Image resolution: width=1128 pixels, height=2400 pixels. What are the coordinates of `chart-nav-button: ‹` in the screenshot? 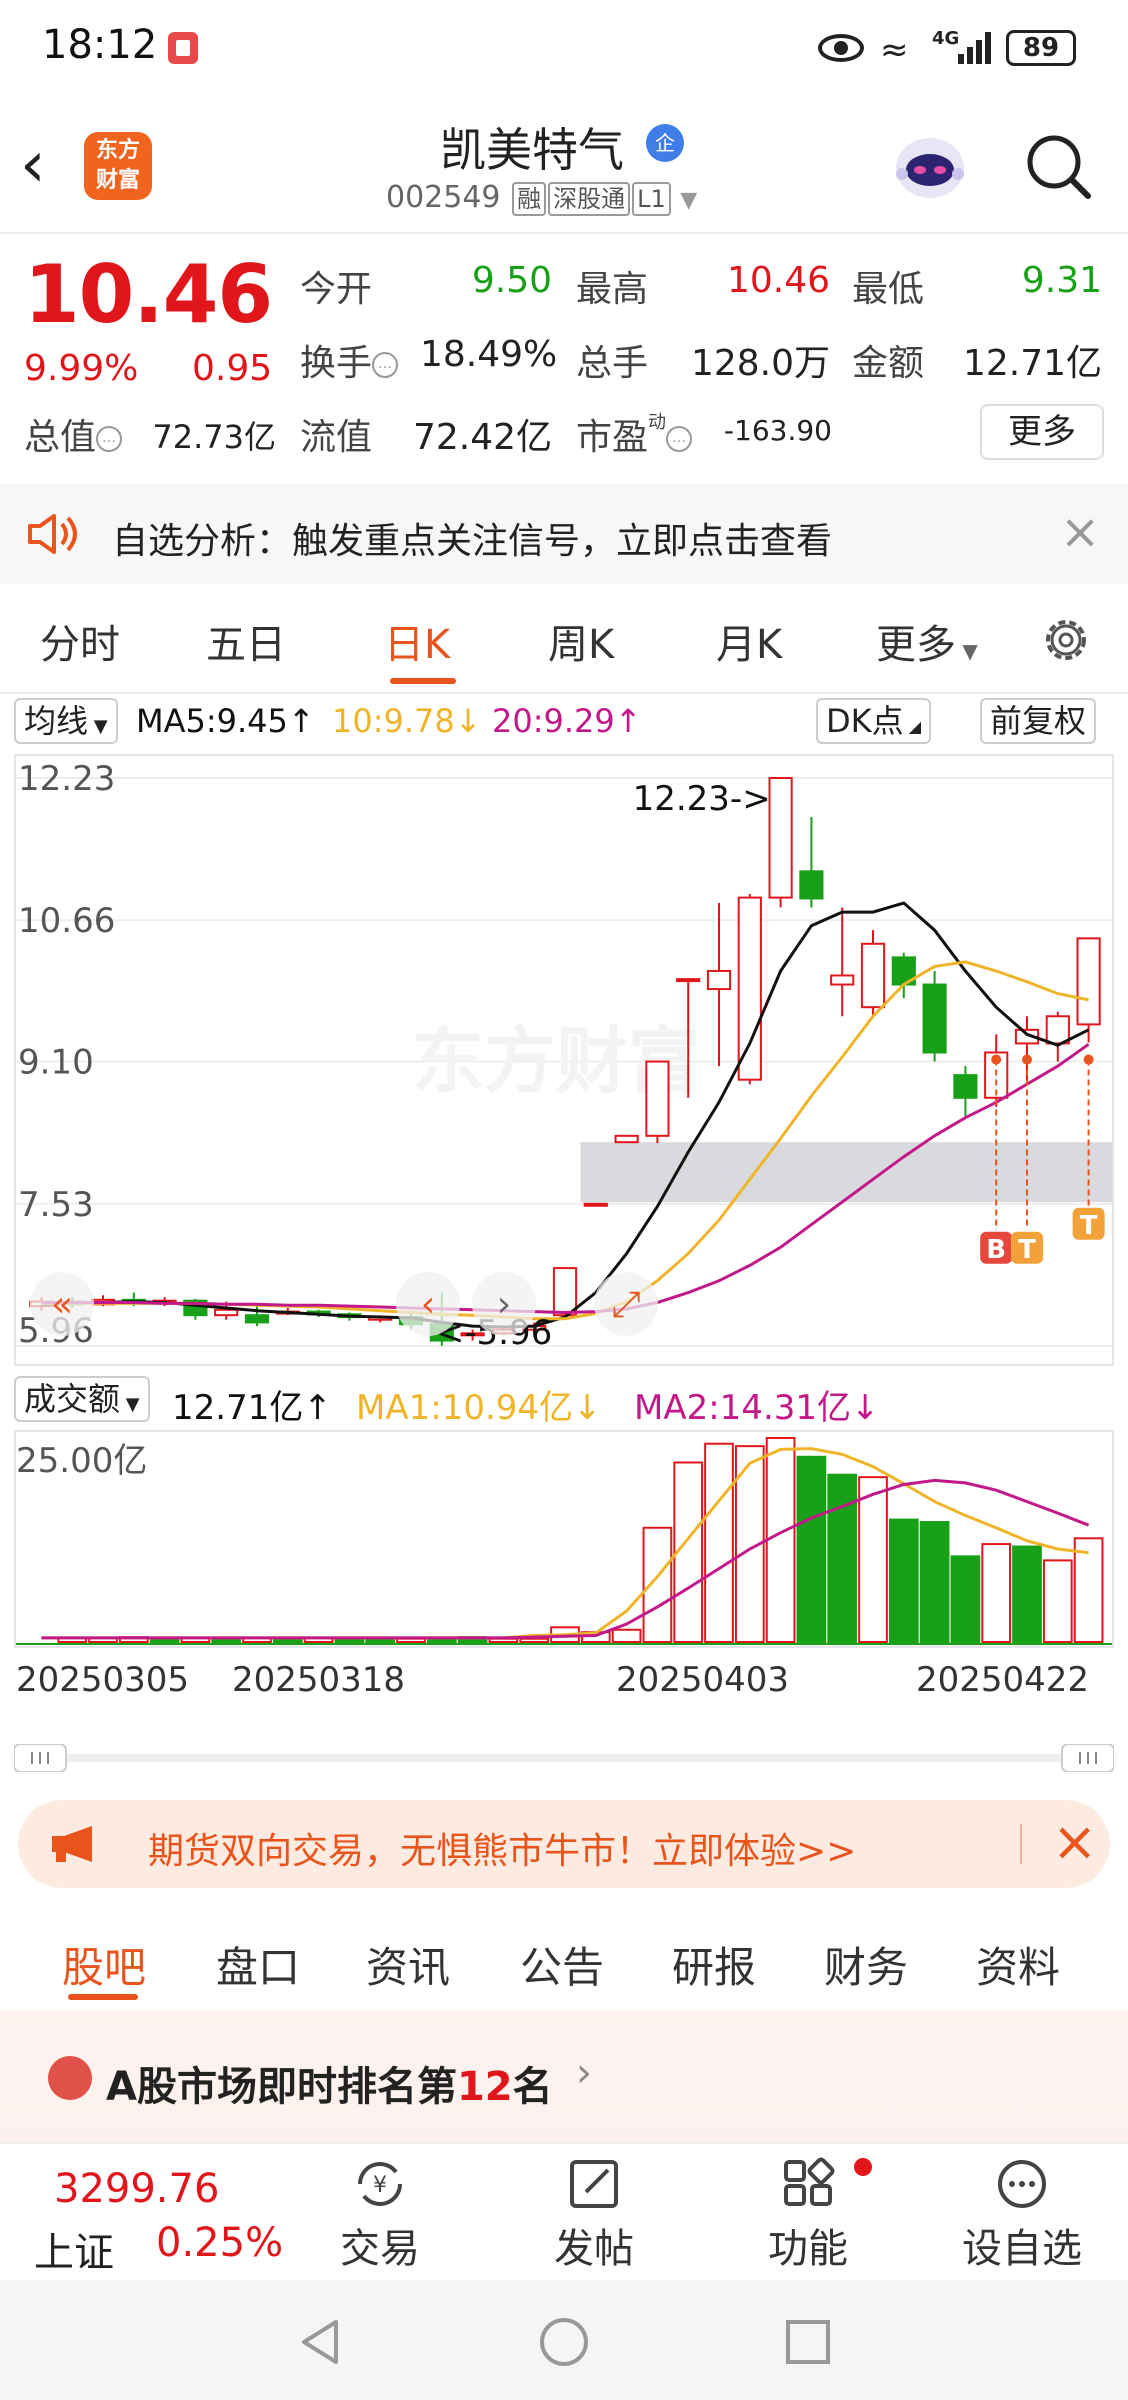 It's located at (428, 1304).